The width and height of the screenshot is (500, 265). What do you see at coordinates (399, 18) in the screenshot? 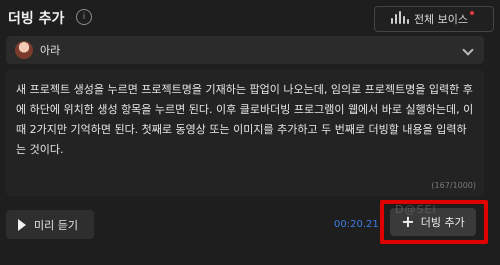
I see `voice-wave-icon` at bounding box center [399, 18].